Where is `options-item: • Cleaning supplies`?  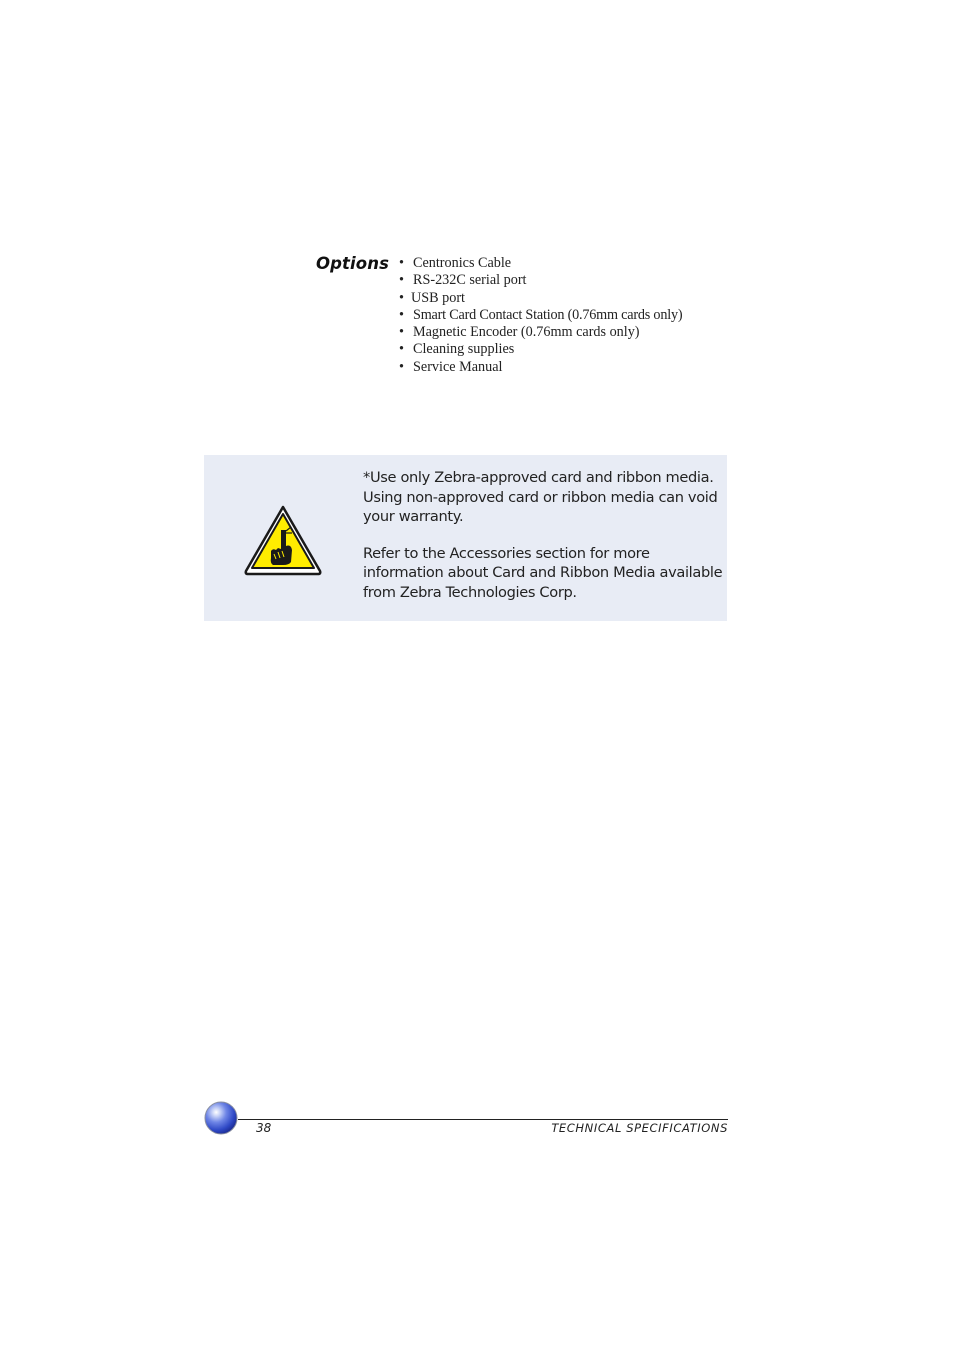 options-item: • Cleaning supplies is located at coordinates (457, 349).